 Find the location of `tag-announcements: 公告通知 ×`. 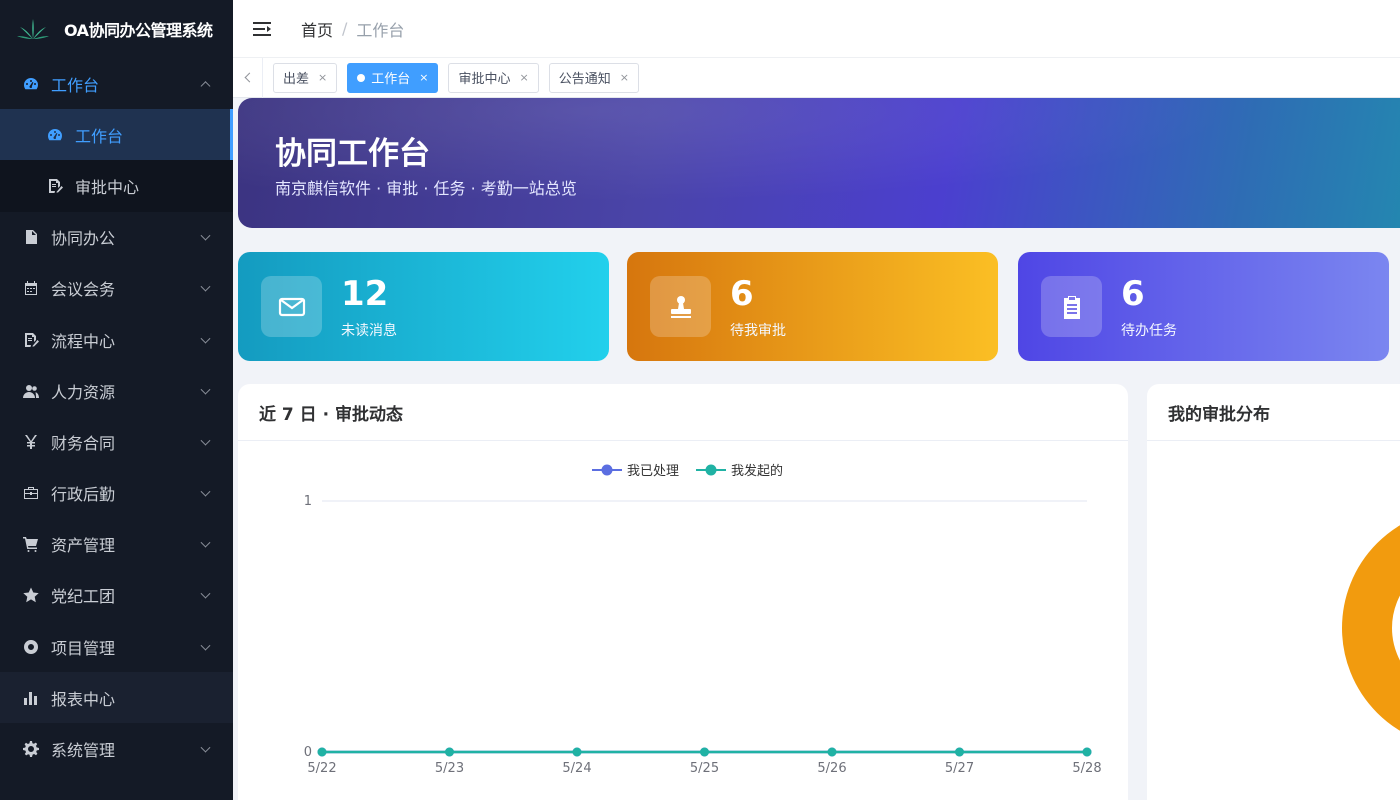

tag-announcements: 公告通知 × is located at coordinates (593, 77).